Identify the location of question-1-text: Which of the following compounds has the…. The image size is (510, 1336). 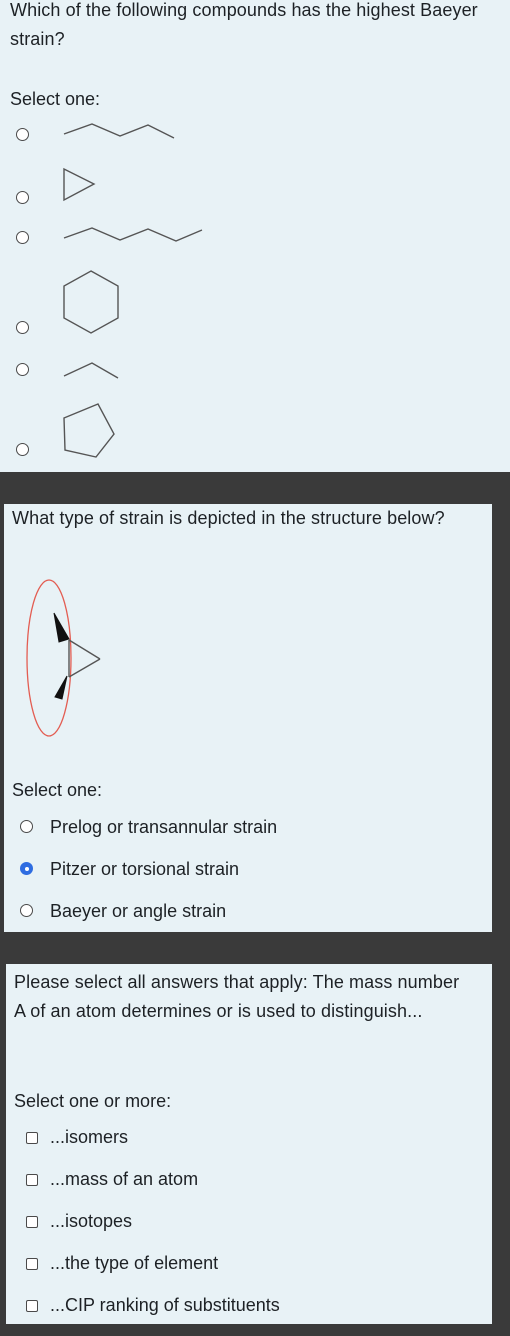
(244, 24).